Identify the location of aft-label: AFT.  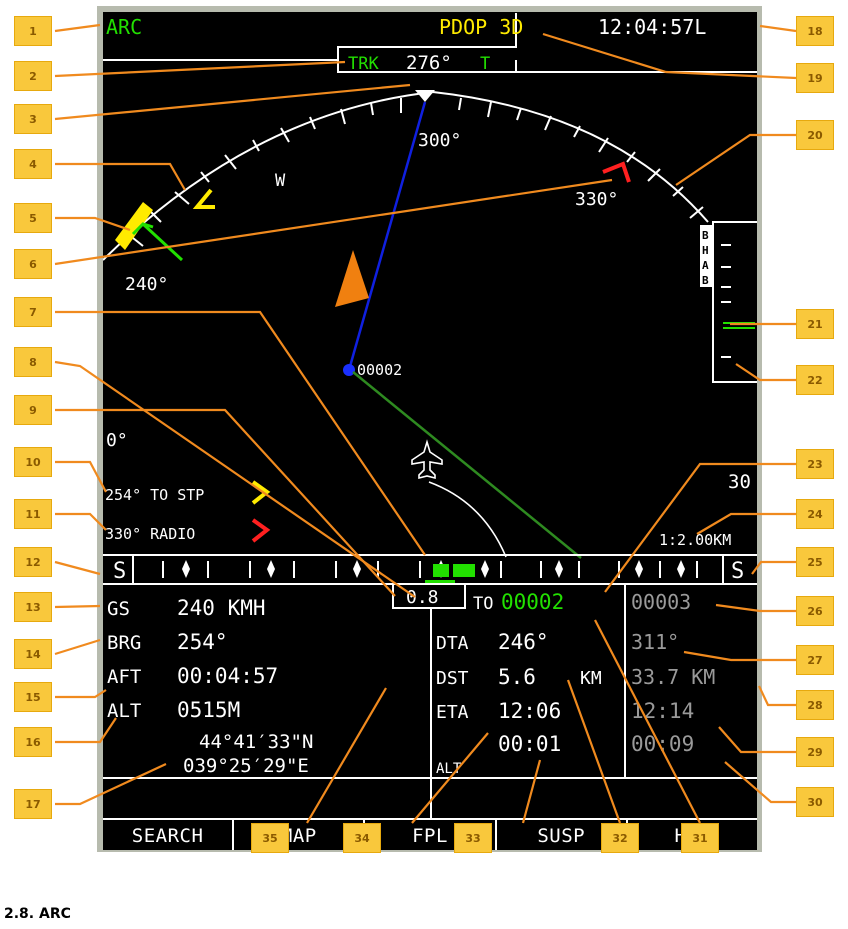
(124, 677).